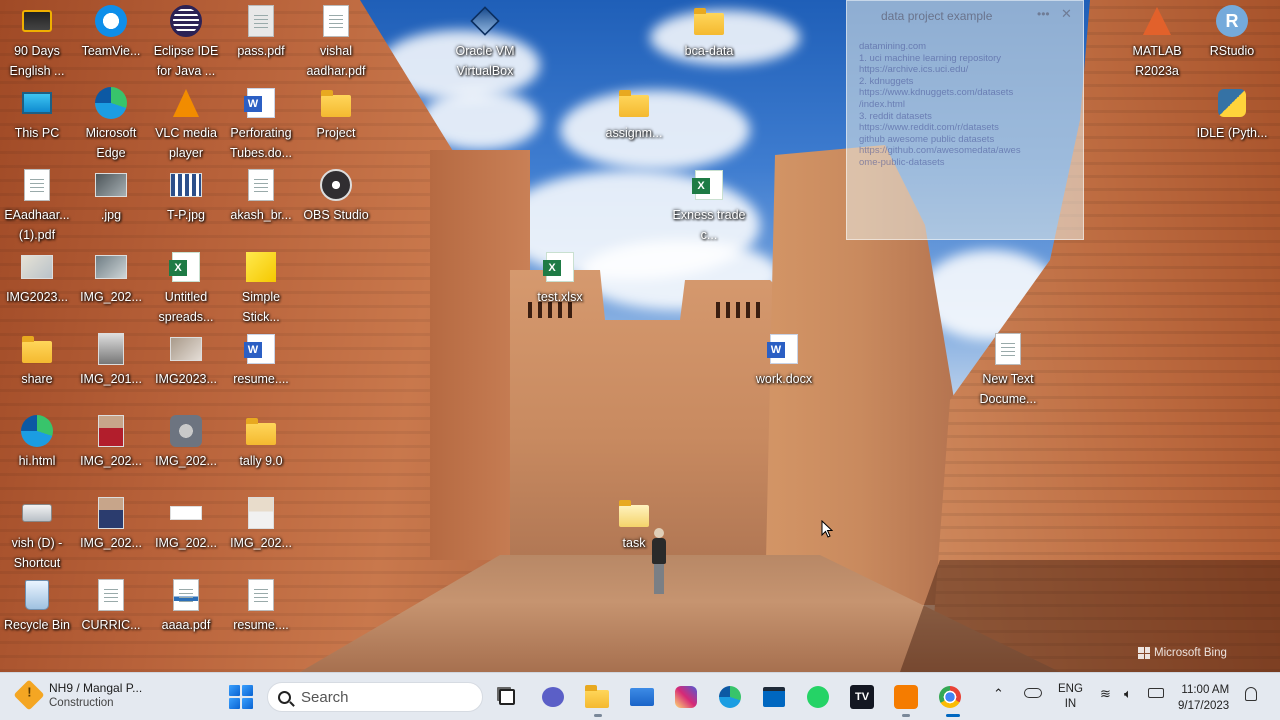 This screenshot has height=720, width=1280. I want to click on desktop-icon-pass-pdf: pass.pdf, so click(261, 32).